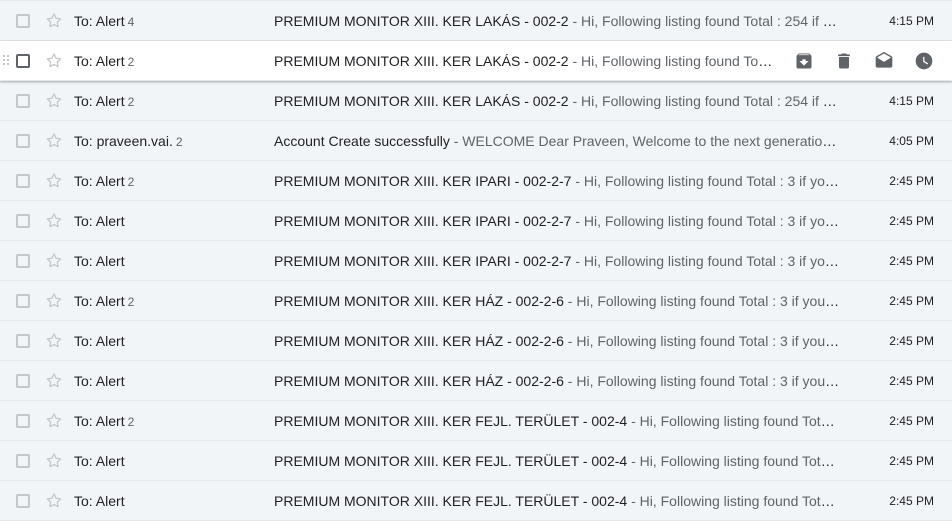 This screenshot has width=952, height=525. What do you see at coordinates (804, 61) in the screenshot?
I see `archive-button` at bounding box center [804, 61].